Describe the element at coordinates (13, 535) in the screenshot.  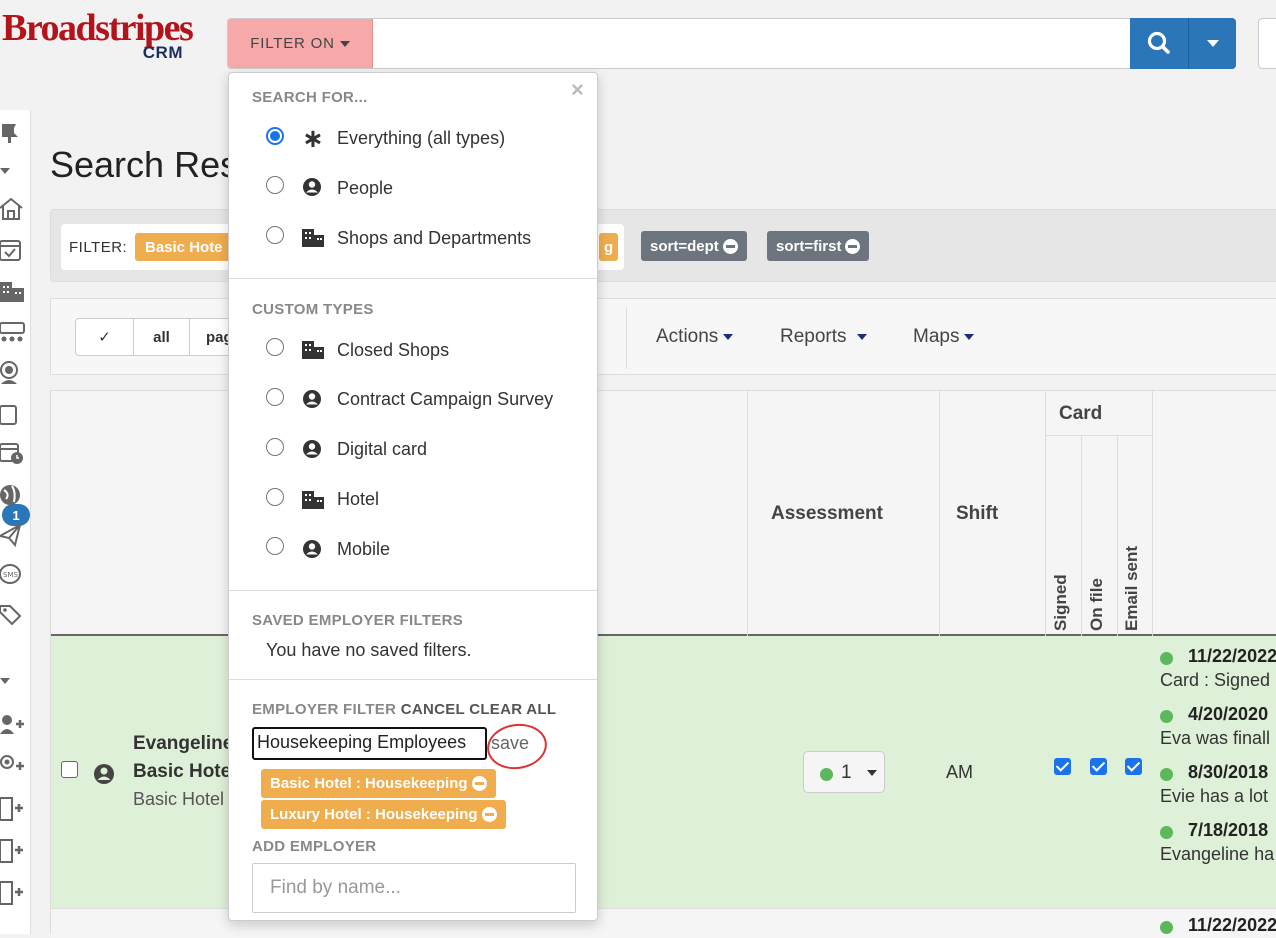
I see `paper-plane-icon` at that location.